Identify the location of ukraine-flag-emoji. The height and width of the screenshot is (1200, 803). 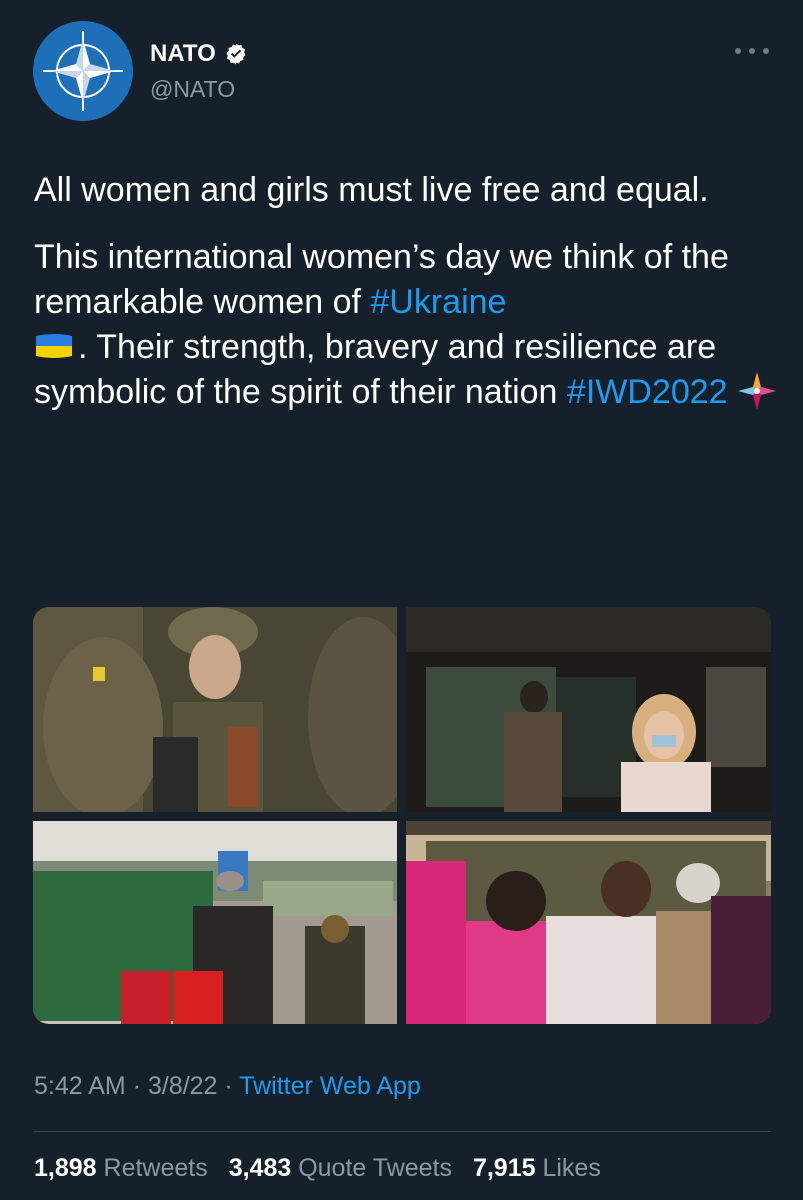
(54, 346).